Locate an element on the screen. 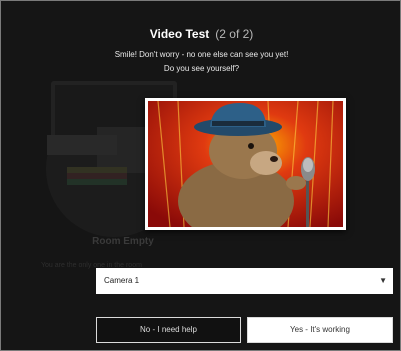 The width and height of the screenshot is (401, 351). camera-select: Camera 1 ▼ is located at coordinates (244, 281).